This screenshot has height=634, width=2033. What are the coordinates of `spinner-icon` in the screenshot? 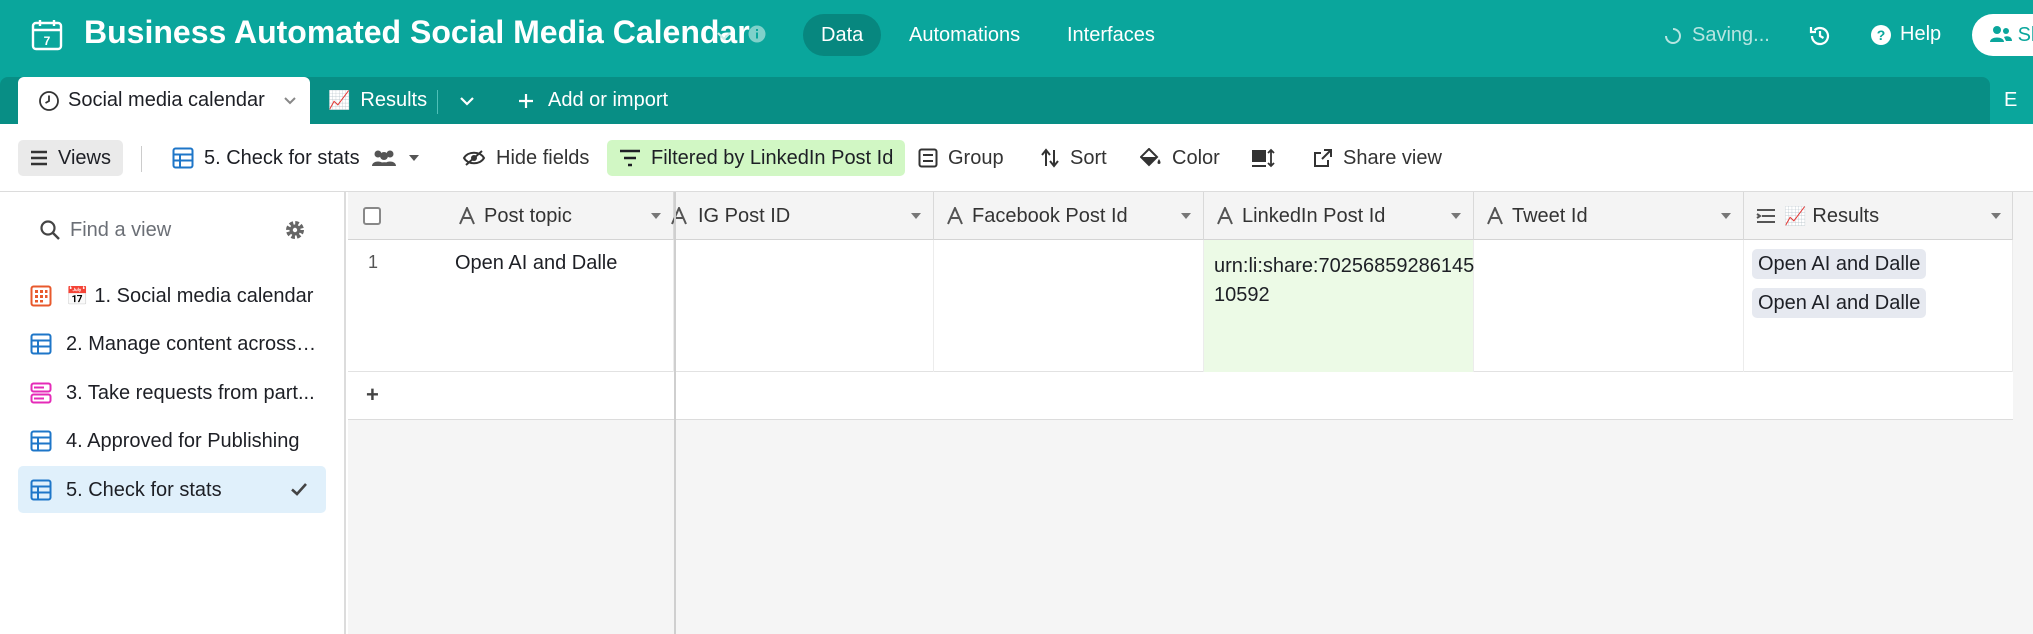 It's located at (1673, 35).